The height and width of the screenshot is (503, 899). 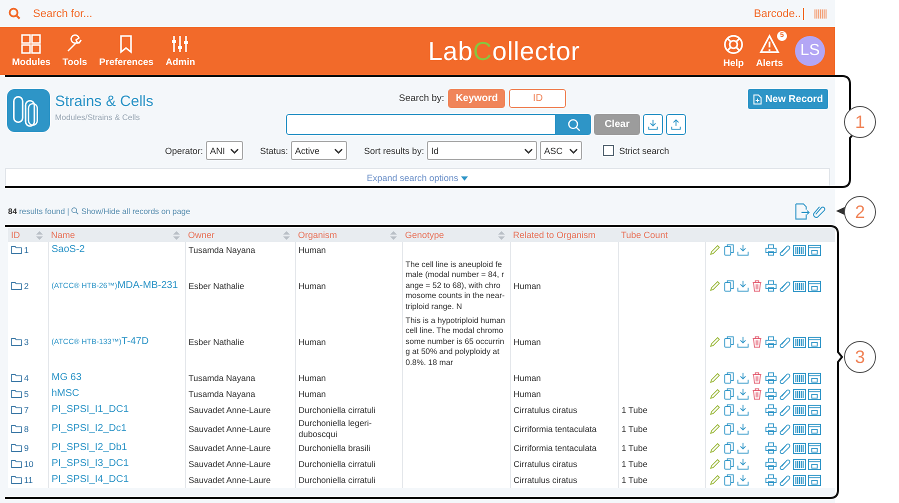 What do you see at coordinates (116, 448) in the screenshot?
I see `record-name-link: PI_SPSI_I2_Db1` at bounding box center [116, 448].